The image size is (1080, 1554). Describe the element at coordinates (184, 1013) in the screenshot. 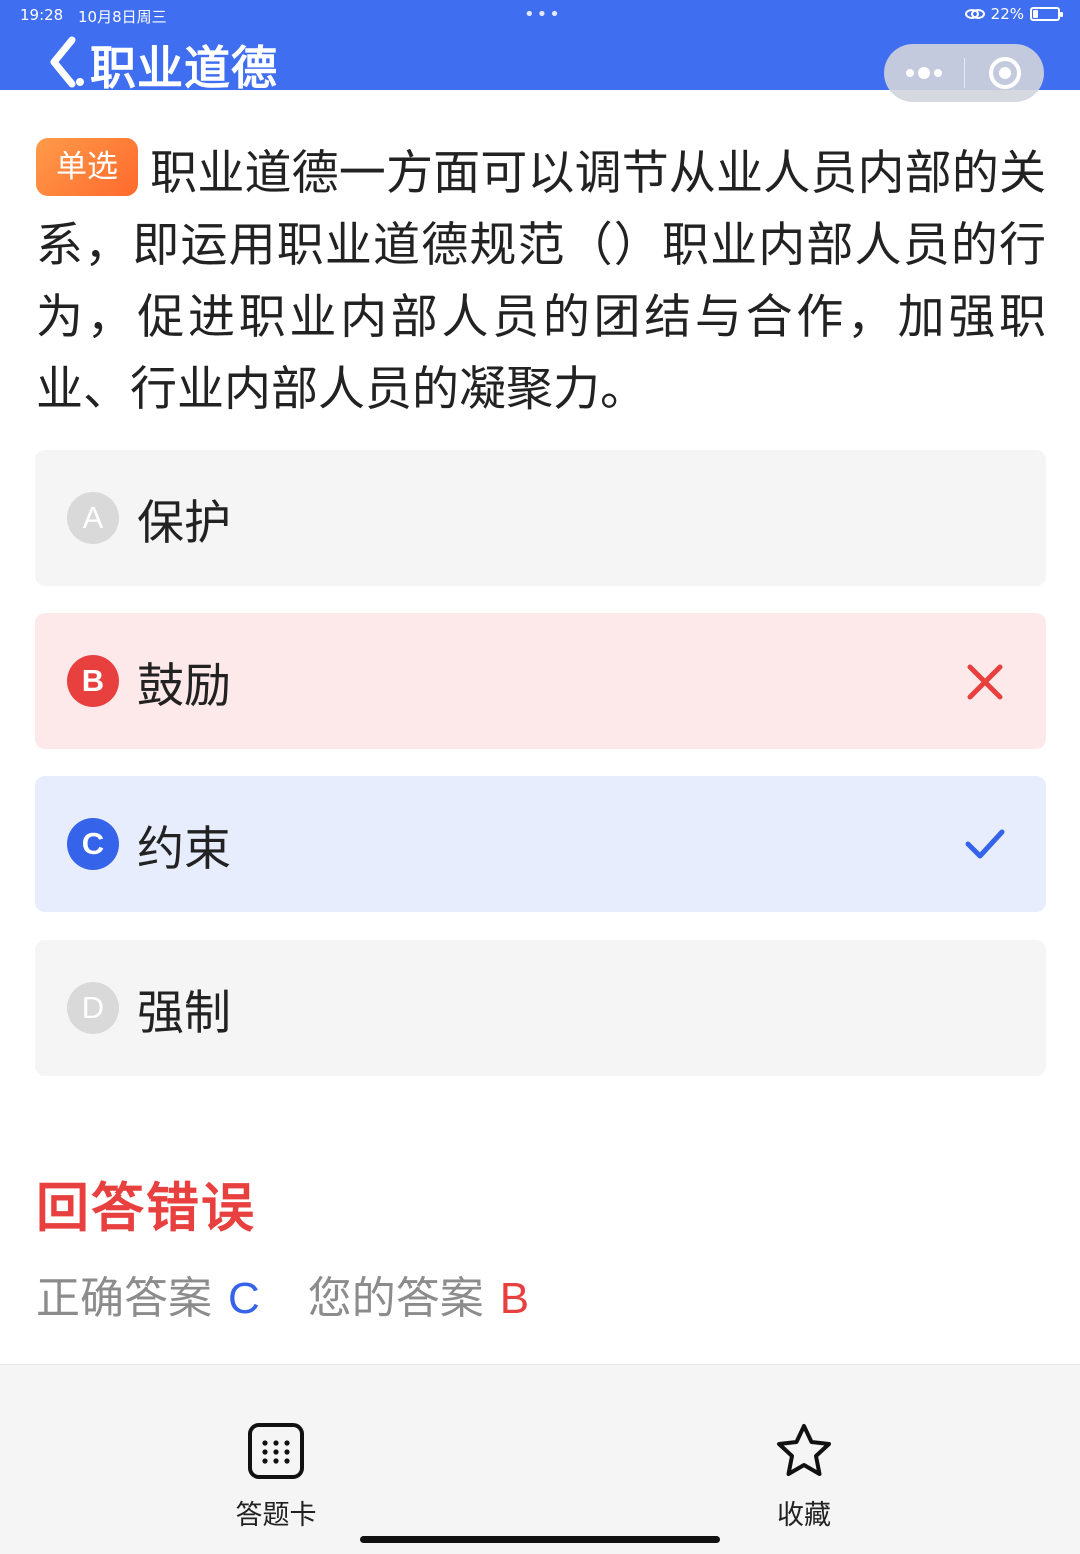

I see `option-text: 强制` at that location.